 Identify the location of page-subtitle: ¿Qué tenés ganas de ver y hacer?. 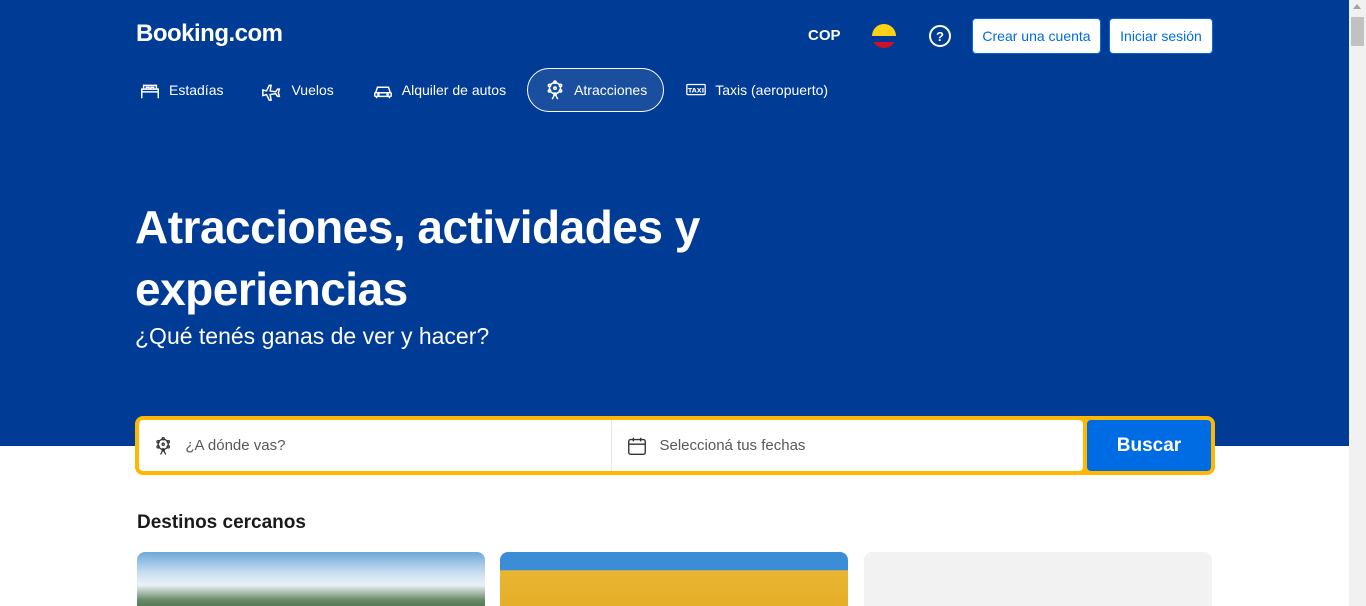
(312, 336).